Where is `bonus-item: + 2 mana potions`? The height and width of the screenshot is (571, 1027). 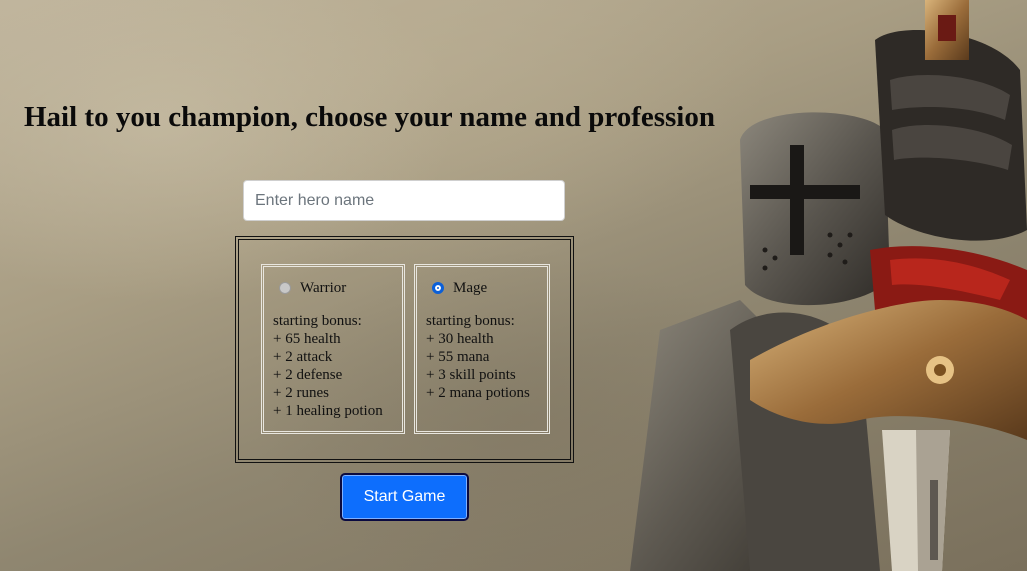 bonus-item: + 2 mana potions is located at coordinates (478, 393).